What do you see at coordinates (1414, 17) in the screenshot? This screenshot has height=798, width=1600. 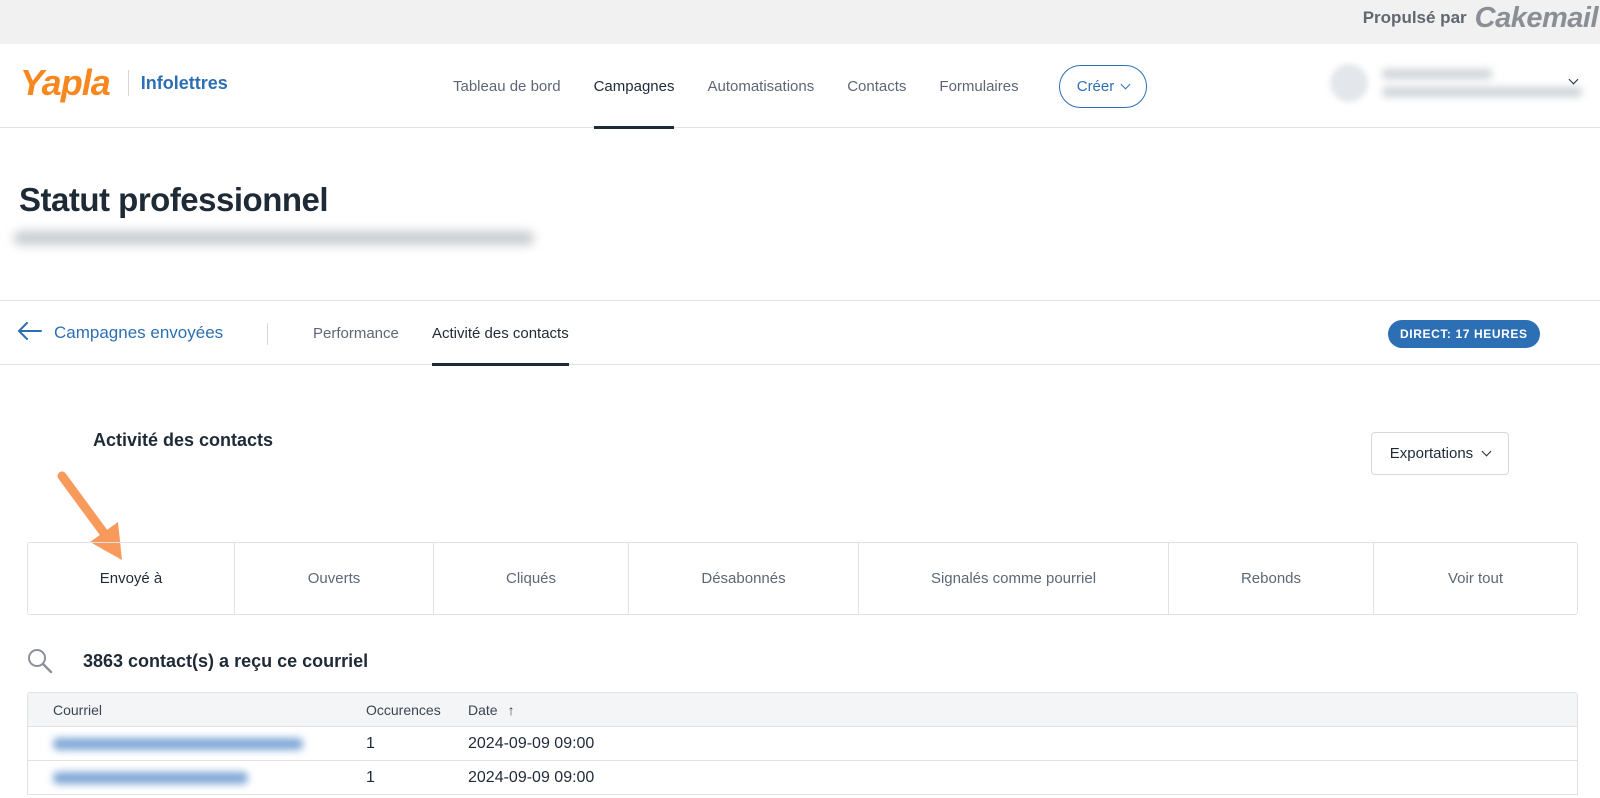 I see `powered-by-label: Propulsé par` at bounding box center [1414, 17].